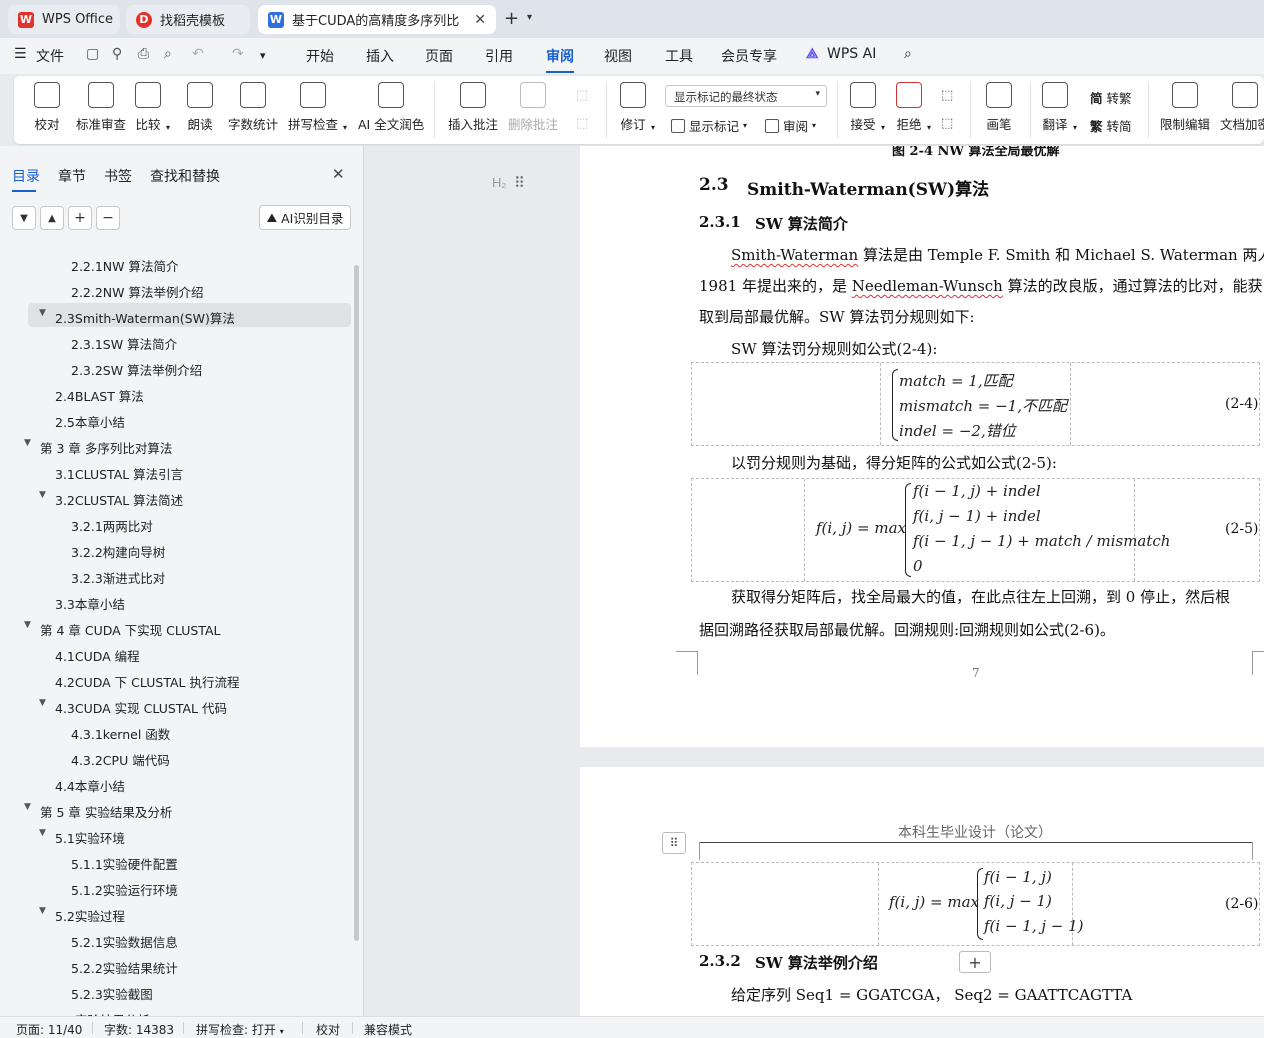 This screenshot has height=1038, width=1264. What do you see at coordinates (111, 499) in the screenshot?
I see `toc-item: ▼ 3.2CLUSTAL 算法简述` at bounding box center [111, 499].